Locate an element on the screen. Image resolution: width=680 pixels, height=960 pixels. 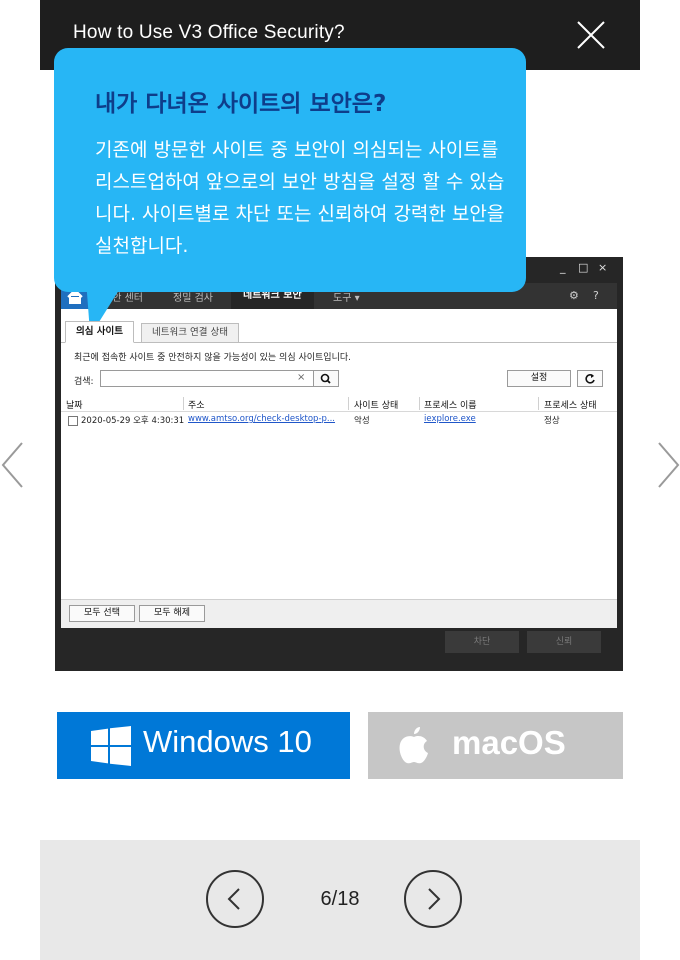
search-label: 검색: is located at coordinates (84, 382).